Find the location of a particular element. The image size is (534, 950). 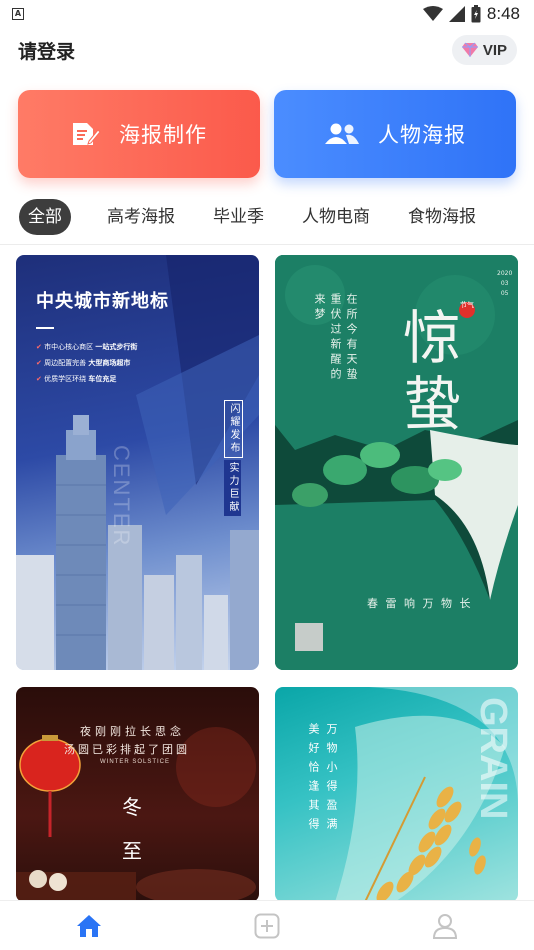

city-bullet: ✔ 市中心核心商区 一站式步行街 is located at coordinates (87, 347).